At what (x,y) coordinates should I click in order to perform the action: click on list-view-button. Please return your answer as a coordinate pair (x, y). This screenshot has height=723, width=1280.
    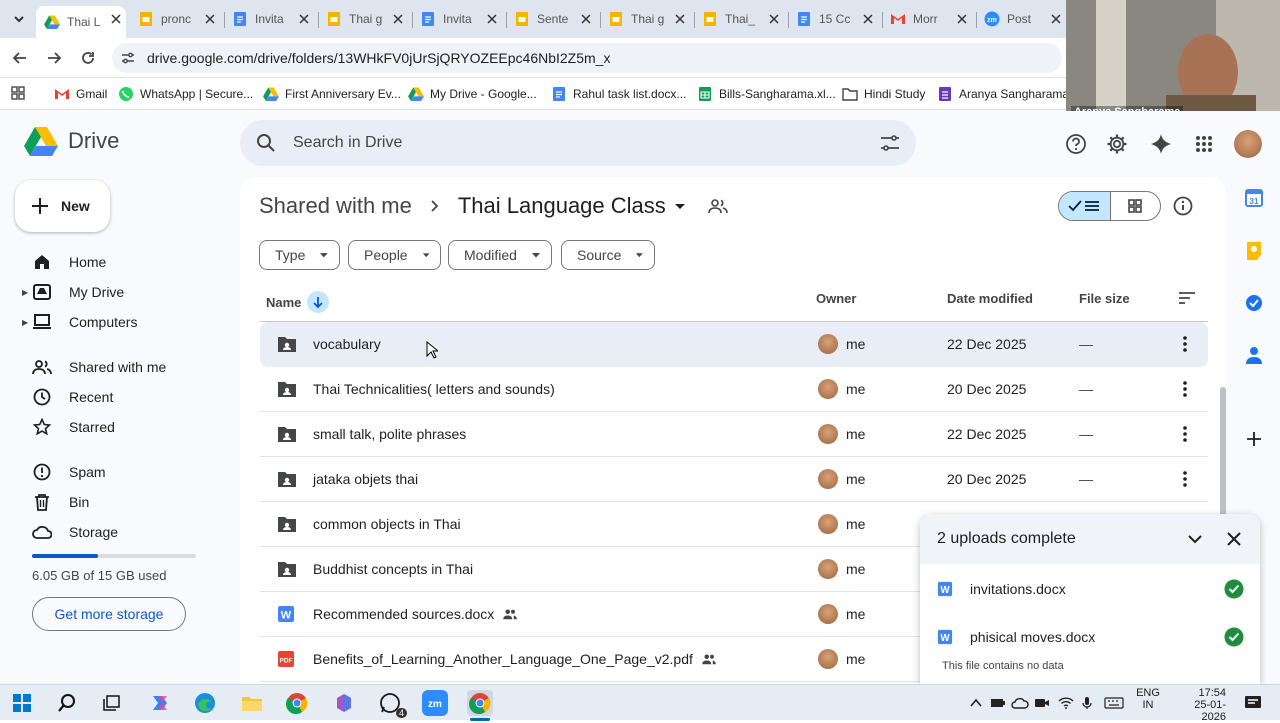
    Looking at the image, I should click on (1085, 206).